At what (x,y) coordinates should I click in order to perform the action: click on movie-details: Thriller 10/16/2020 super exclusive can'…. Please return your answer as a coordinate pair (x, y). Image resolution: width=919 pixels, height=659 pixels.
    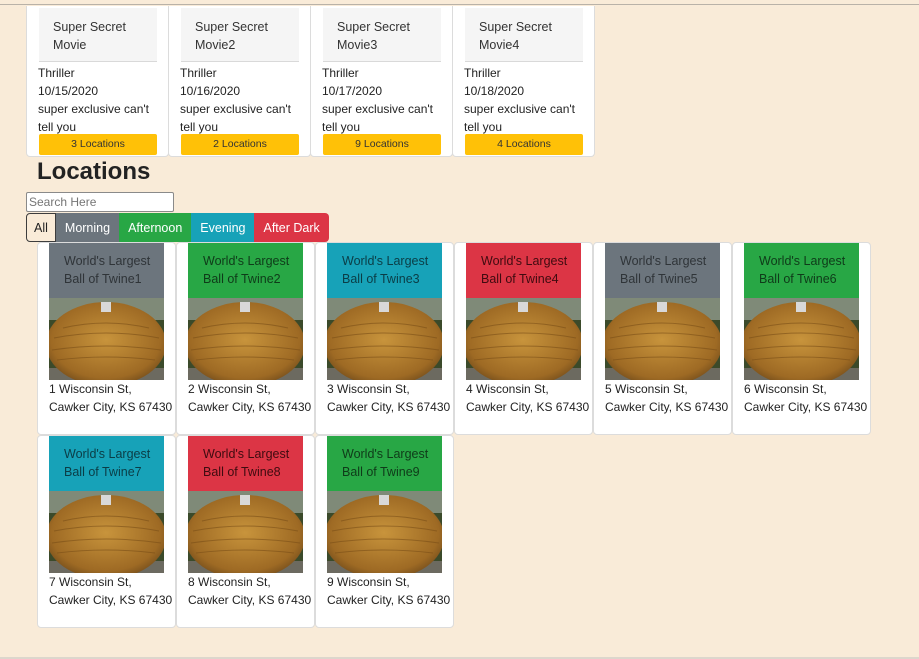
    Looking at the image, I should click on (244, 100).